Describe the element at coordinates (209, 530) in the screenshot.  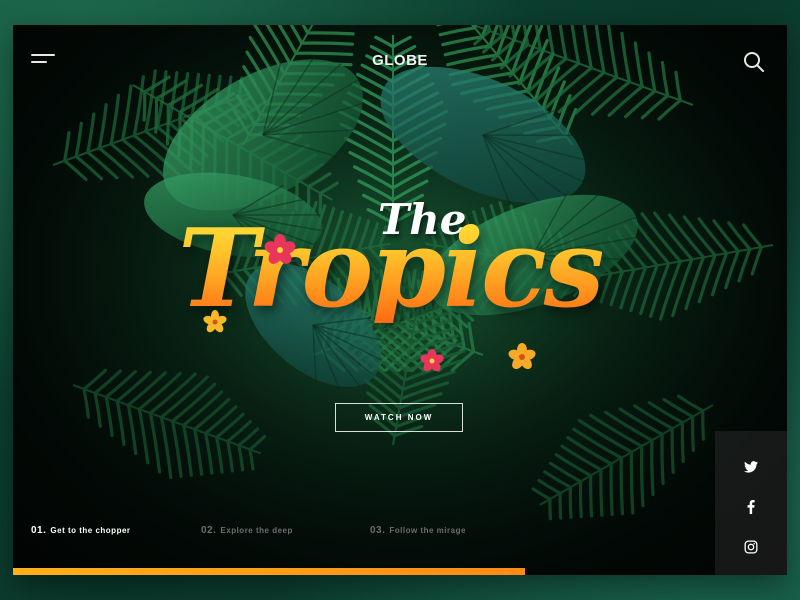
I see `step-number: 02.` at that location.